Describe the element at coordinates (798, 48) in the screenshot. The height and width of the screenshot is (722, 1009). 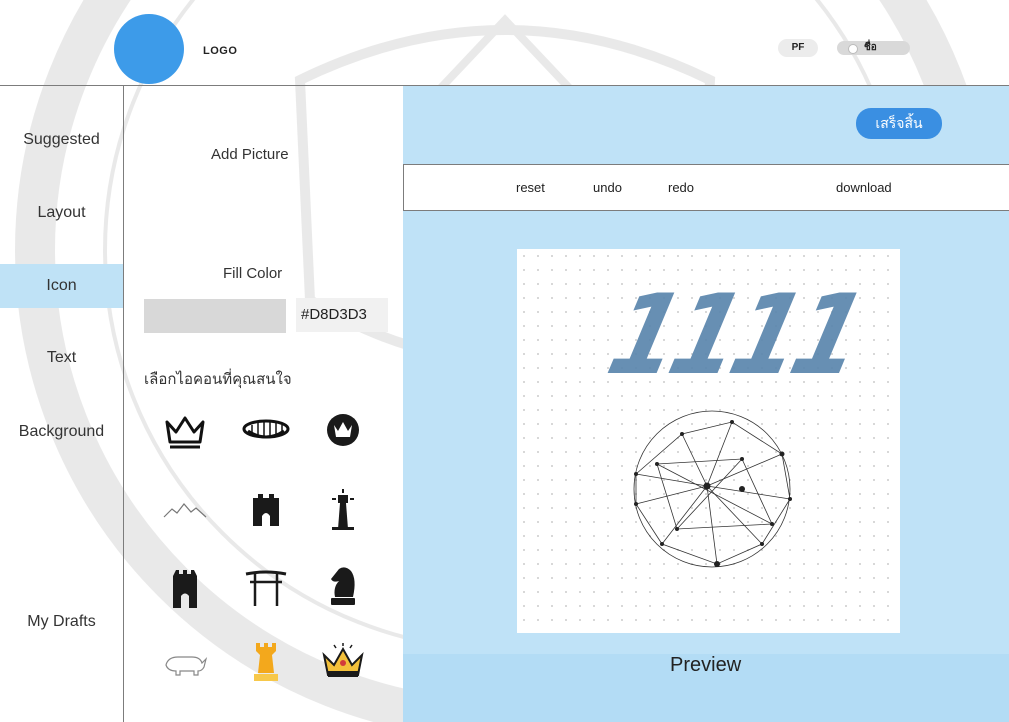
I see `profile-button: PF` at that location.